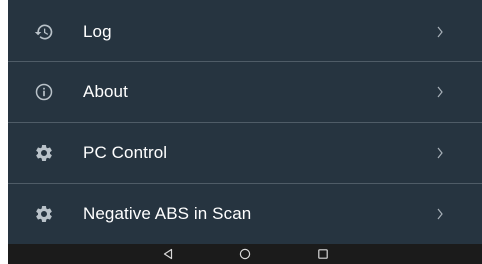 Image resolution: width=482 pixels, height=264 pixels. What do you see at coordinates (167, 213) in the screenshot?
I see `menu-item-label: Negative ABS in Scan` at bounding box center [167, 213].